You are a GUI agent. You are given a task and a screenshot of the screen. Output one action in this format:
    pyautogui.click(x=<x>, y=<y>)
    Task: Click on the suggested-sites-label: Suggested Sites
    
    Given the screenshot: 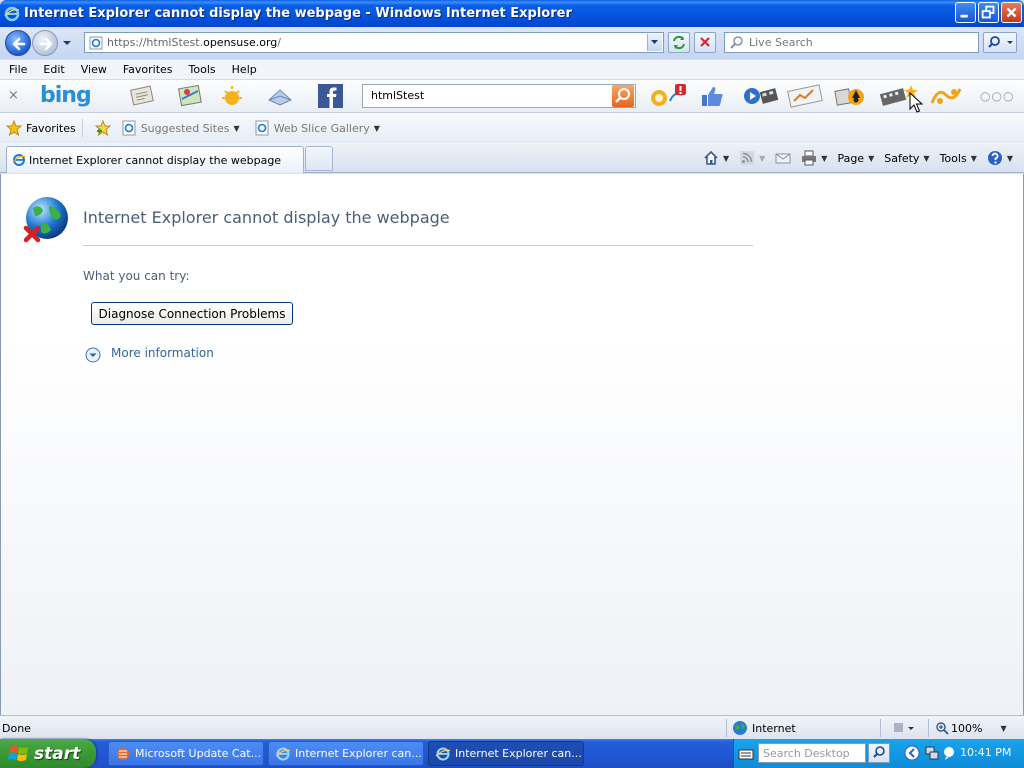 What is the action you would take?
    pyautogui.click(x=185, y=128)
    